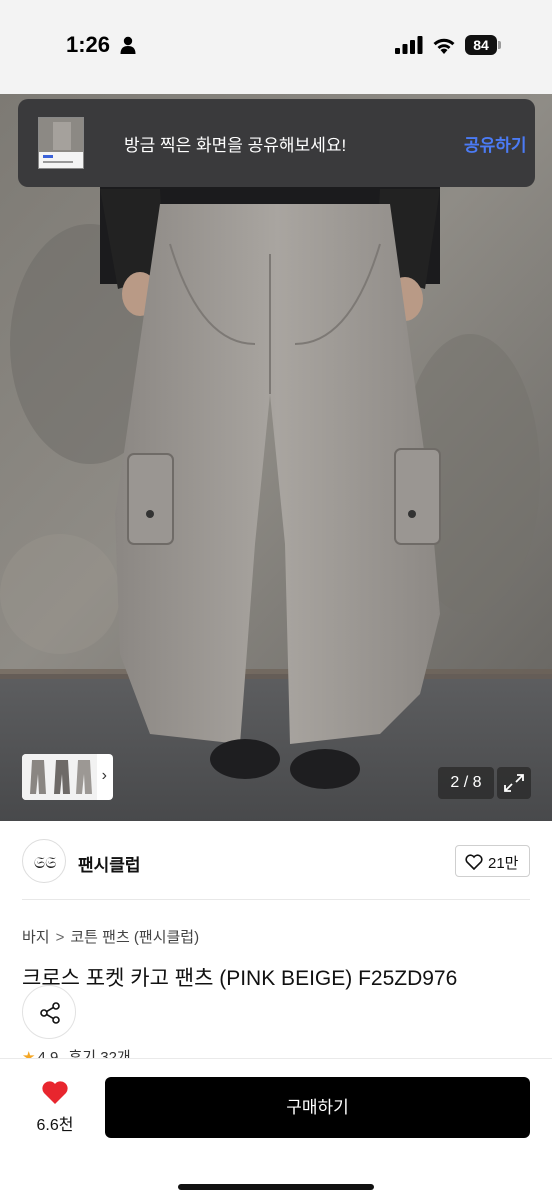 Image resolution: width=552 pixels, height=1200 pixels. Describe the element at coordinates (276, 1187) in the screenshot. I see `home-indicator` at that location.